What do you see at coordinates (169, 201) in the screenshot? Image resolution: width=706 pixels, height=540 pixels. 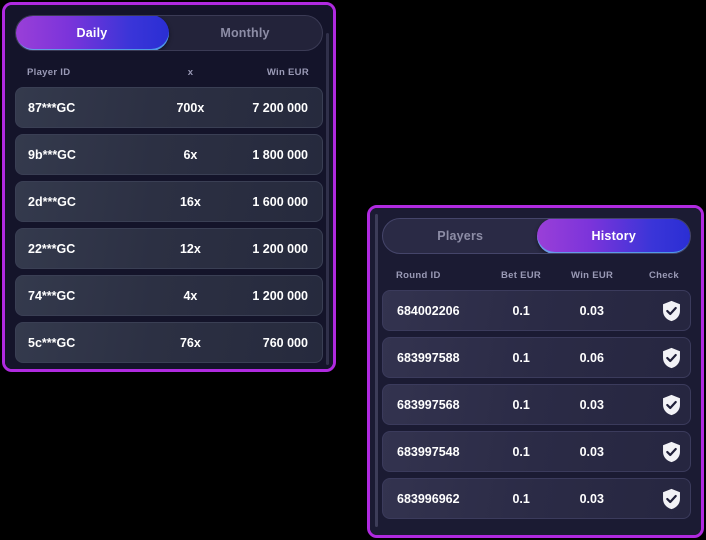 I see `table-row: 2d***GC 16x 1 600 000` at bounding box center [169, 201].